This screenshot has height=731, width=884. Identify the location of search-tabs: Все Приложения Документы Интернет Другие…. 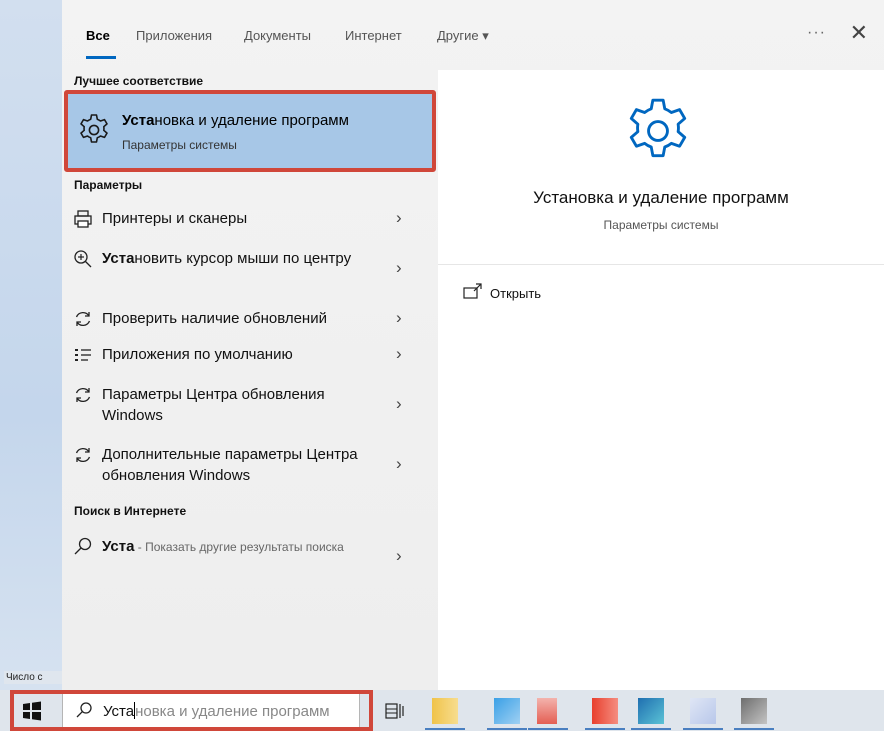
(473, 35).